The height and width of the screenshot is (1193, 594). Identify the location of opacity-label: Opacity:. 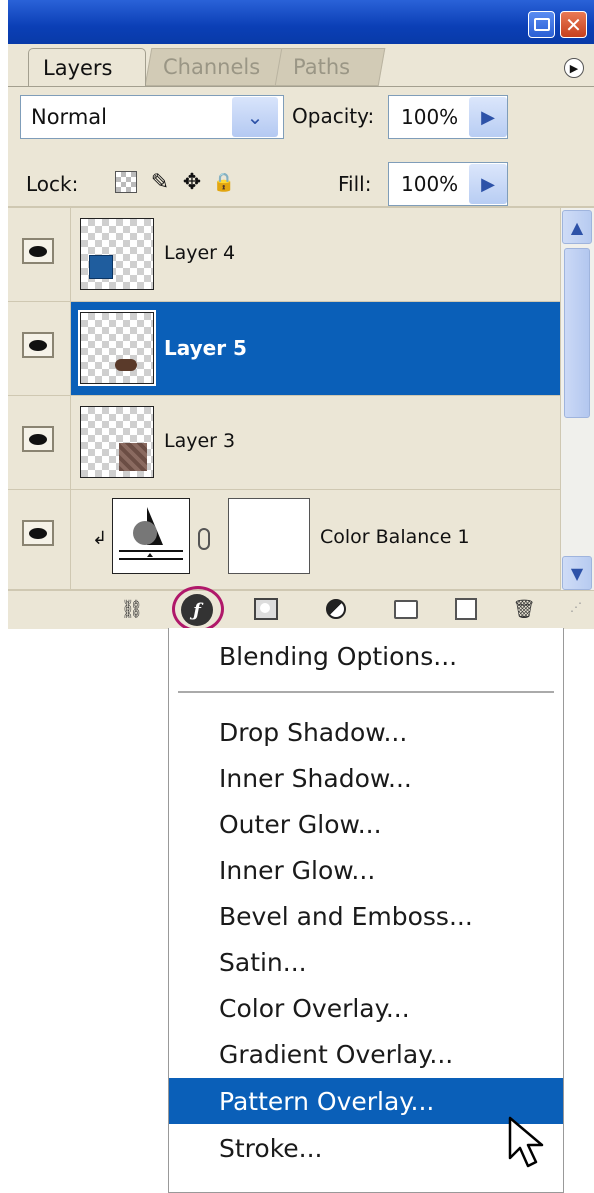
(333, 116).